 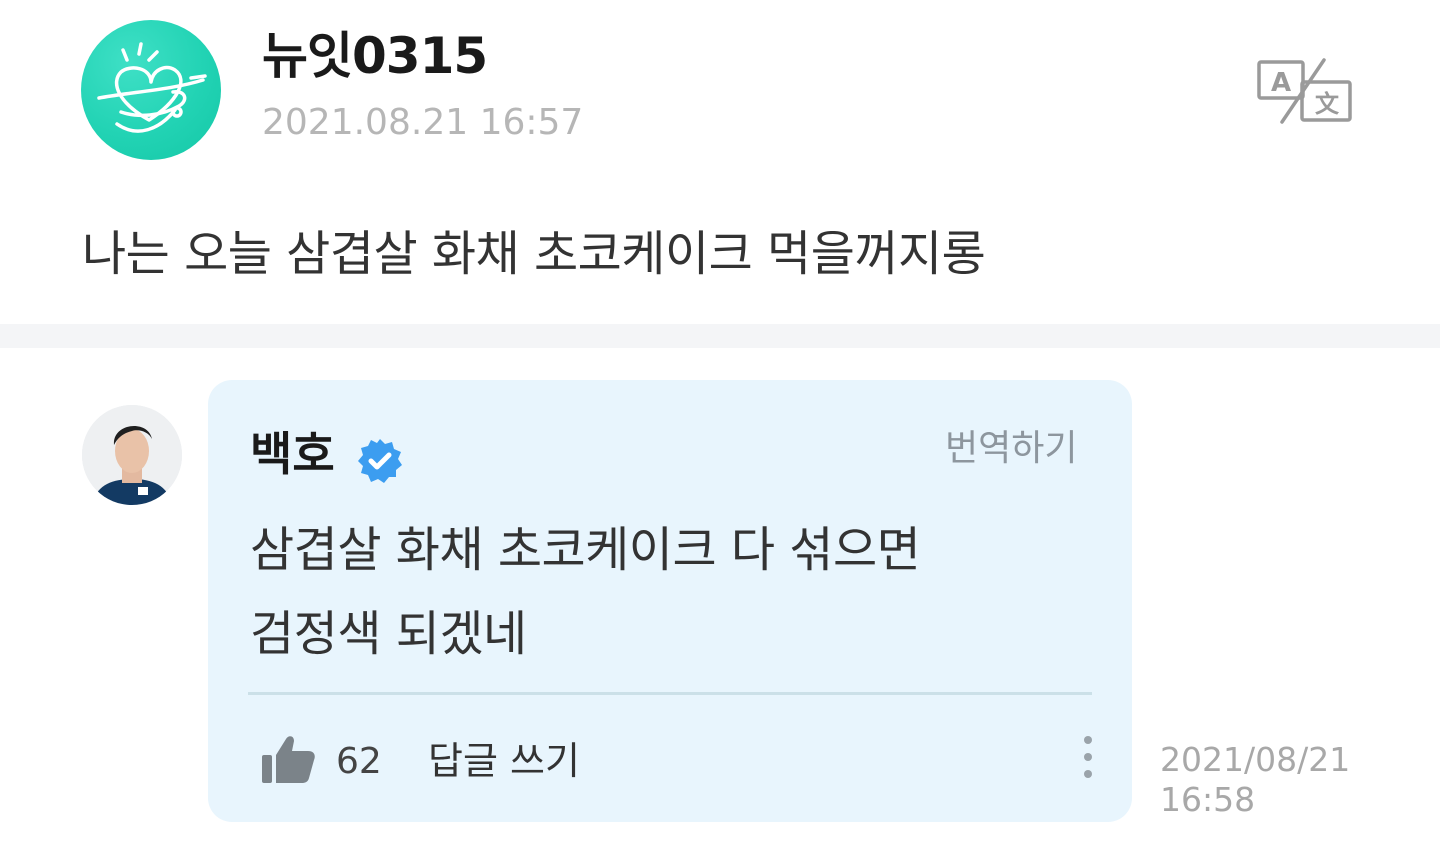 I want to click on more-options-icon, so click(x=1088, y=761).